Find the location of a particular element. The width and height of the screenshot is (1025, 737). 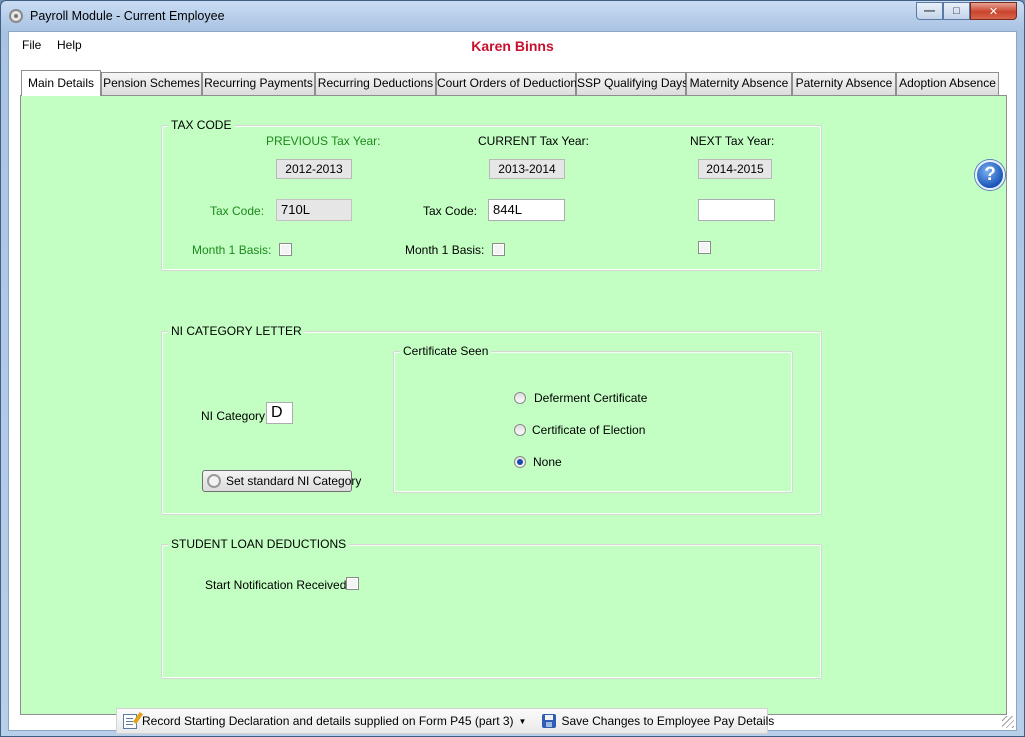

window-controls: — □ ✕ is located at coordinates (966, 11).